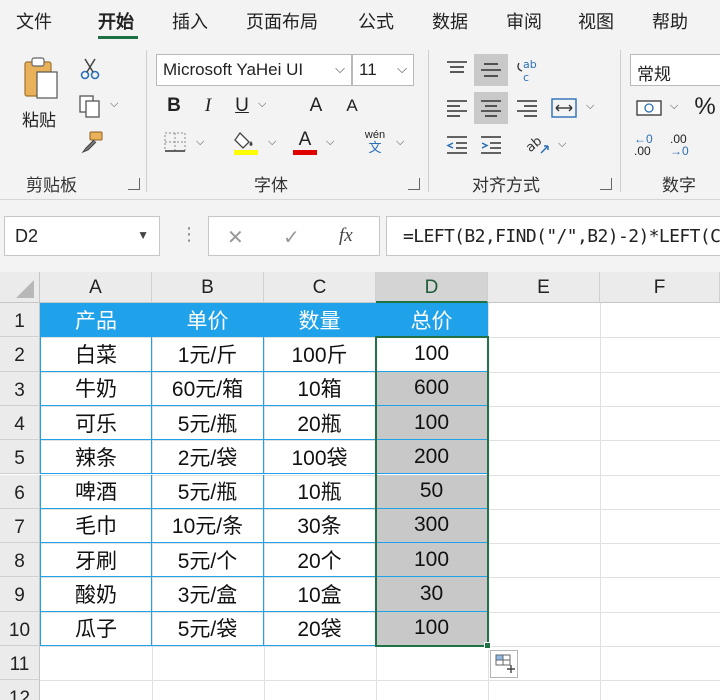 The image size is (720, 700). I want to click on cell-a8: 牙刷, so click(96, 560).